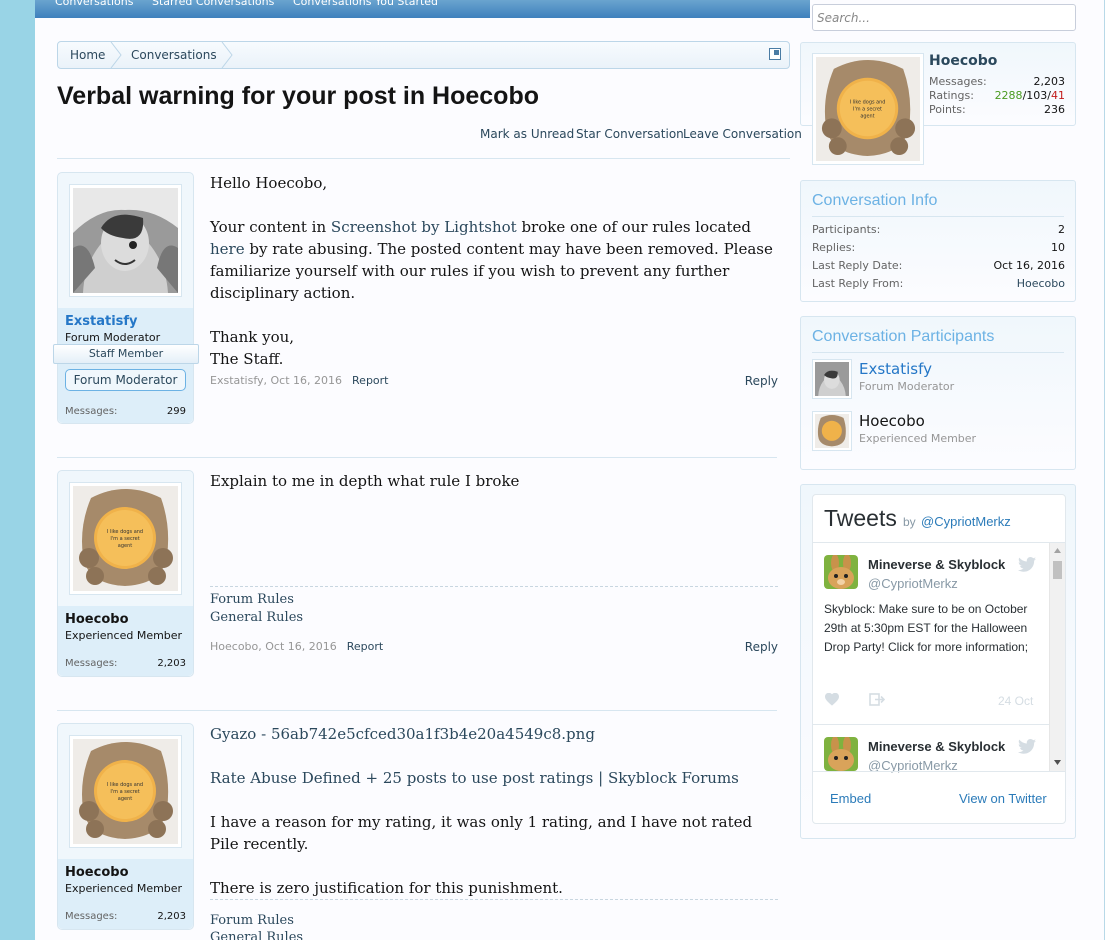  What do you see at coordinates (171, 916) in the screenshot?
I see `messages-count: 2,203` at bounding box center [171, 916].